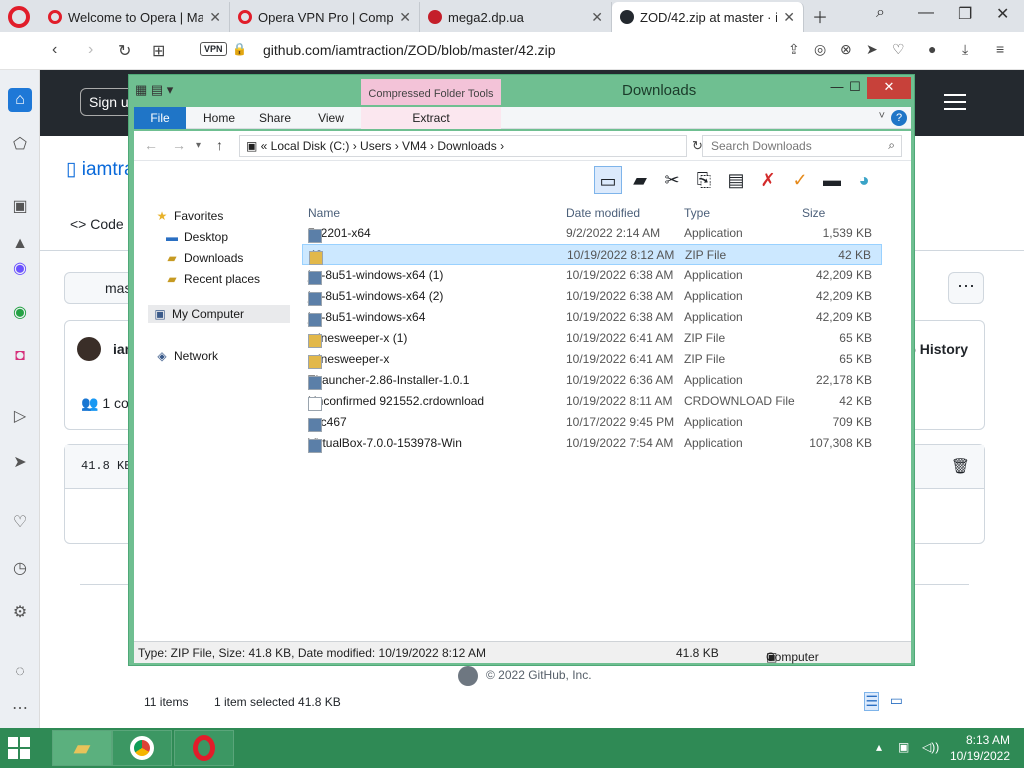 The image size is (1024, 768). What do you see at coordinates (179, 145) in the screenshot?
I see `forward-icon: →` at bounding box center [179, 145].